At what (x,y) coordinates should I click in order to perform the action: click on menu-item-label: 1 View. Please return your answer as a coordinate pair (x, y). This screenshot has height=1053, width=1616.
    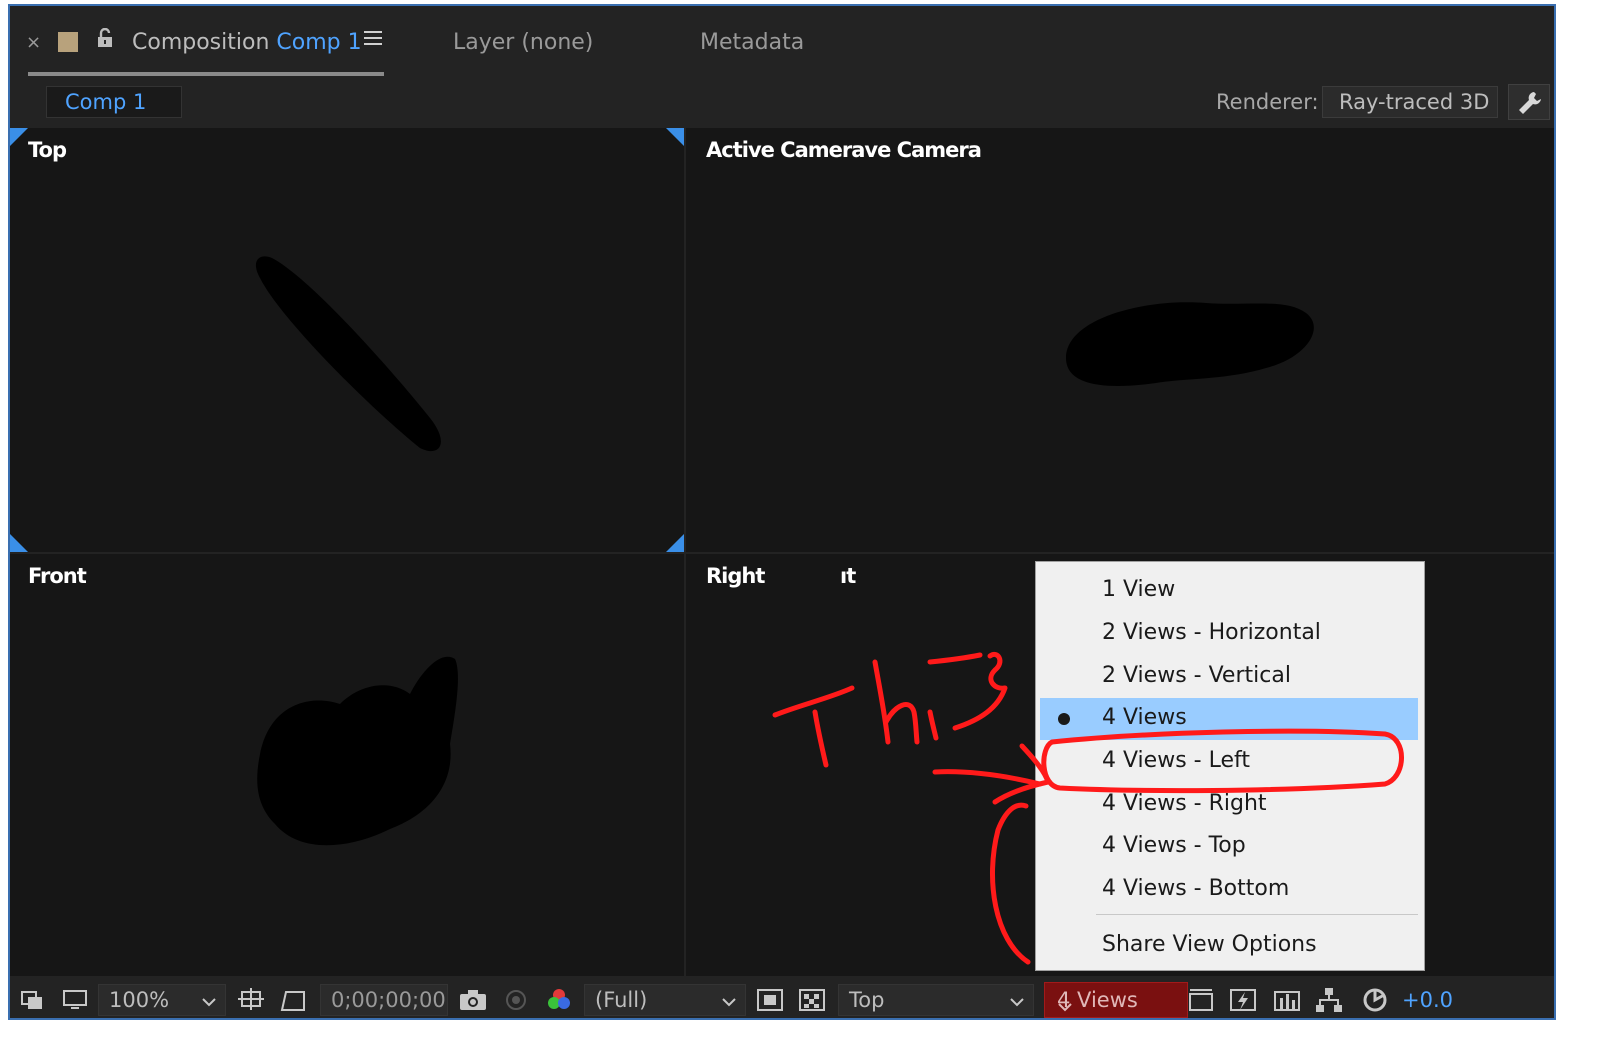
    Looking at the image, I should click on (1139, 589).